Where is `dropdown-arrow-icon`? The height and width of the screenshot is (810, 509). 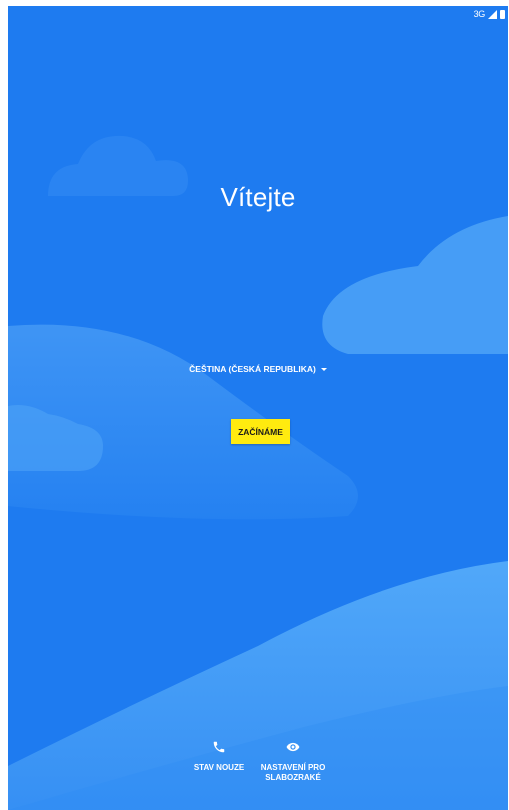
dropdown-arrow-icon is located at coordinates (323, 369).